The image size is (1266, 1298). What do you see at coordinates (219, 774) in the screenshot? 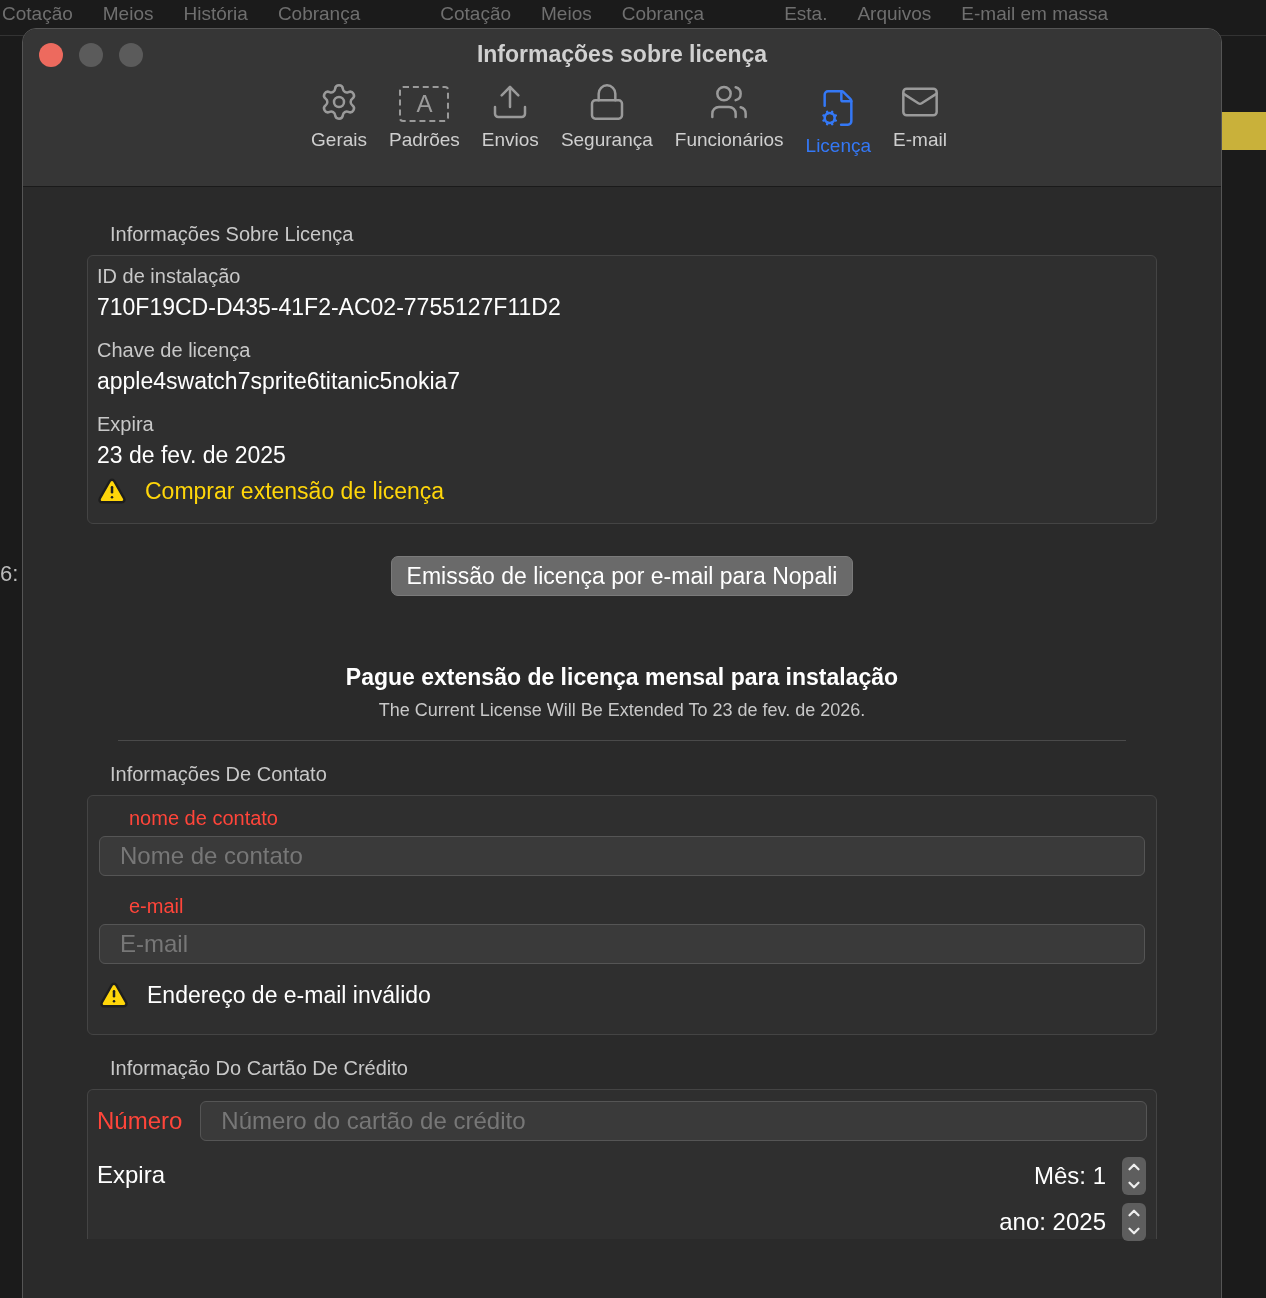
I see `section-heading: Informações De Contato` at bounding box center [219, 774].